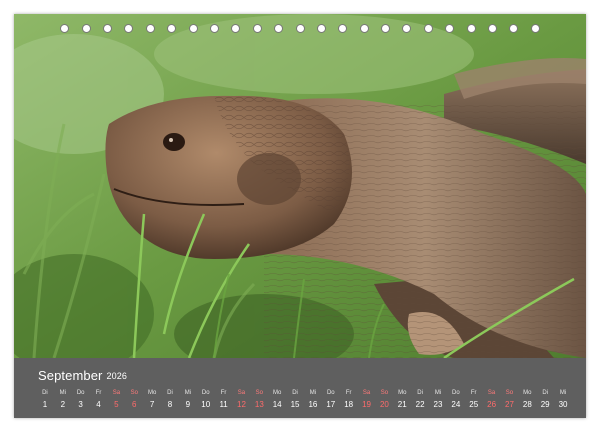  I want to click on day-number: 20, so click(384, 404).